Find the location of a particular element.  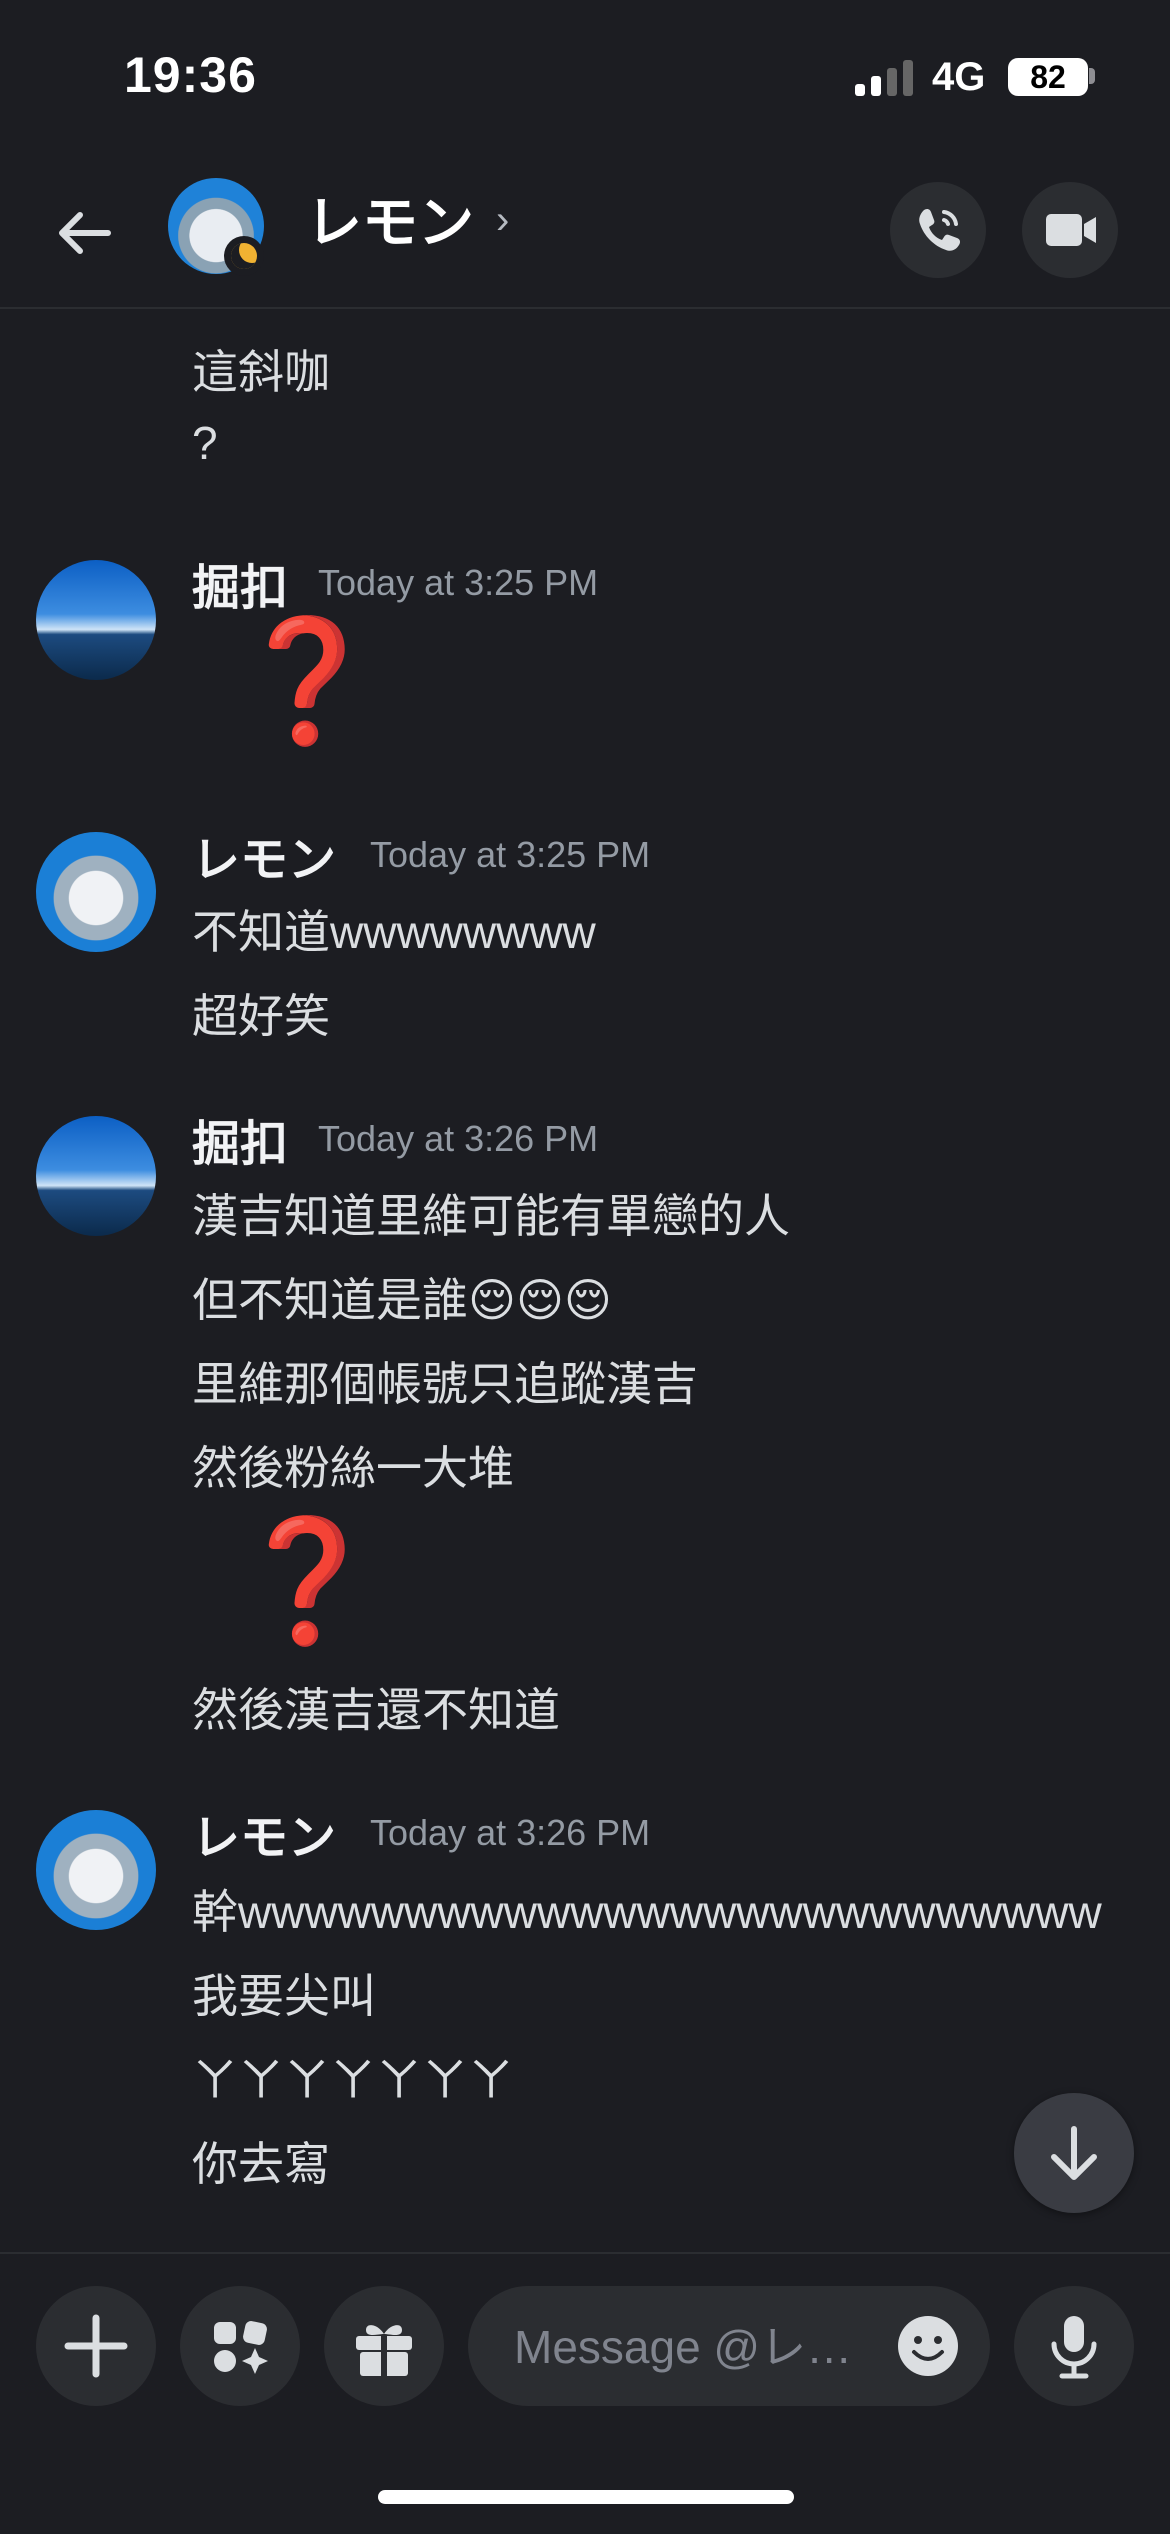

gift-button is located at coordinates (384, 2346).